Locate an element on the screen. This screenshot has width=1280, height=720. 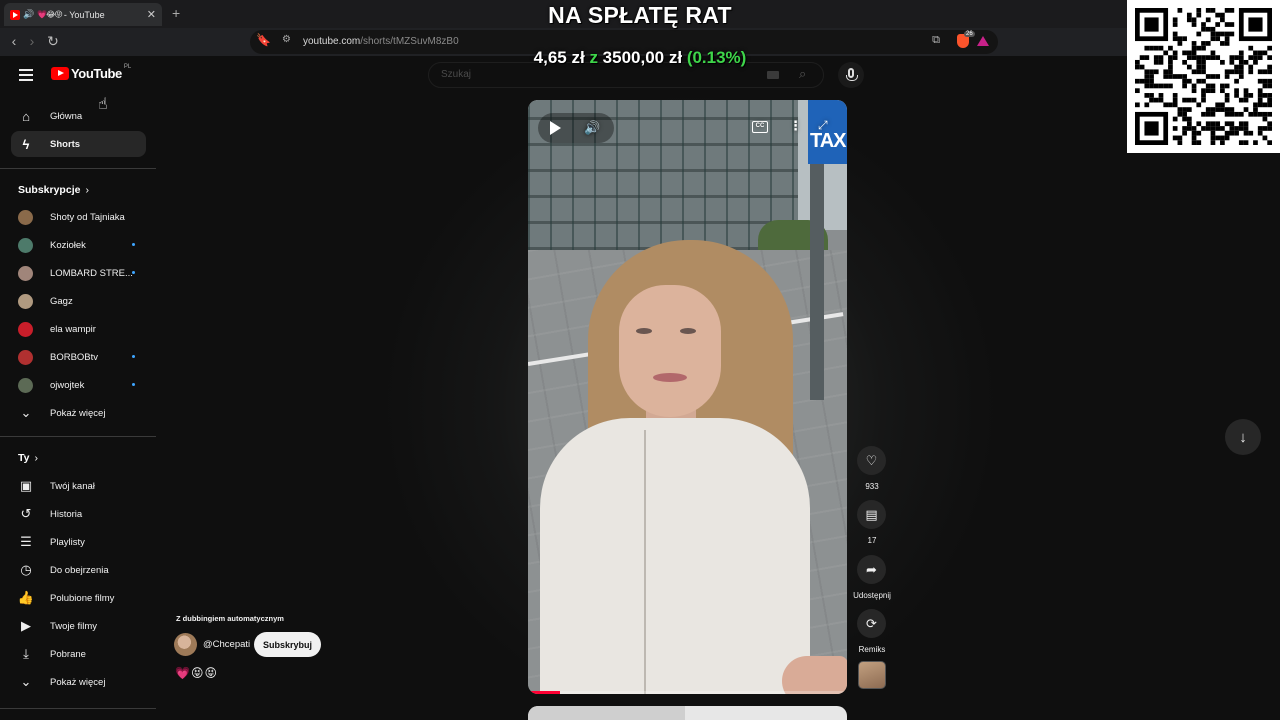
remix-label: Remiks is located at coordinates (872, 649).